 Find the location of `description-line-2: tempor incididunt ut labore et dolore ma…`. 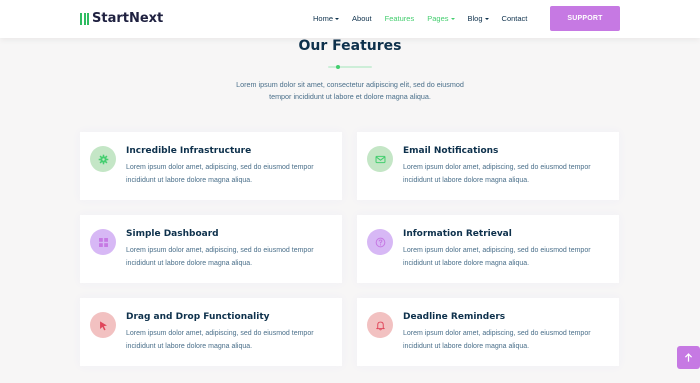

description-line-2: tempor incididunt ut labore et dolore ma… is located at coordinates (350, 96).